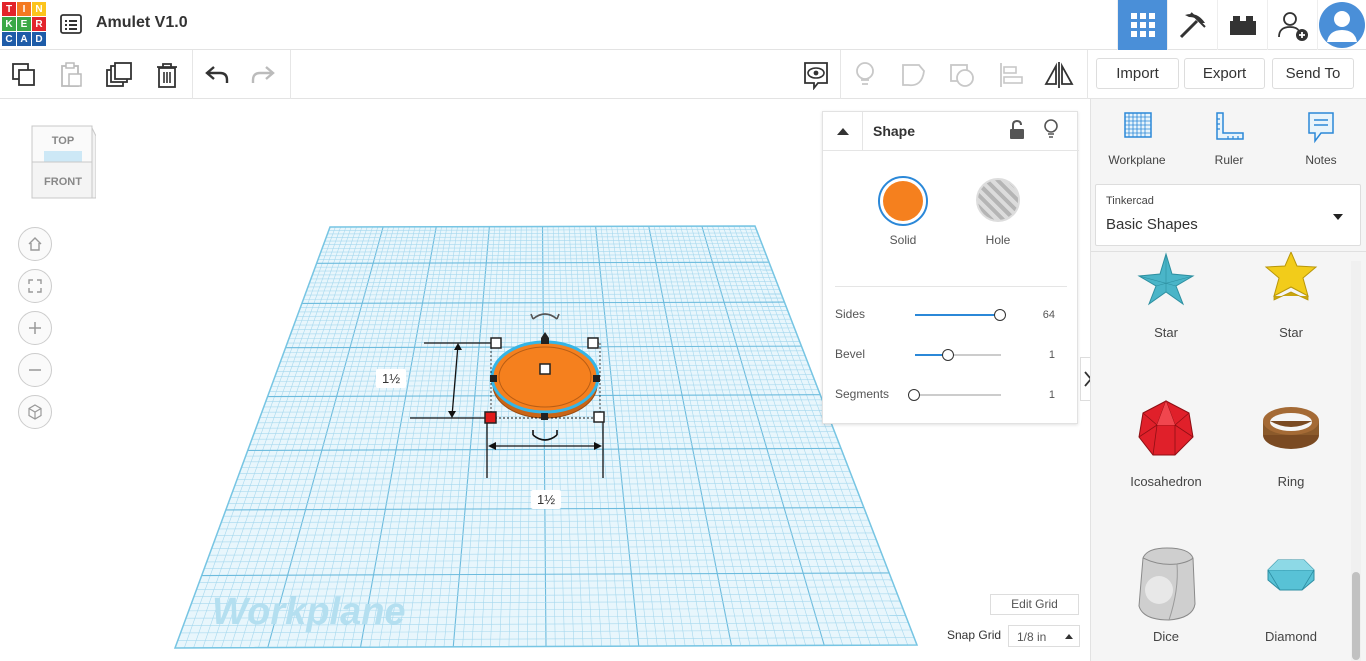 This screenshot has width=1366, height=661. Describe the element at coordinates (948, 355) in the screenshot. I see `bevel-slider-knob` at that location.